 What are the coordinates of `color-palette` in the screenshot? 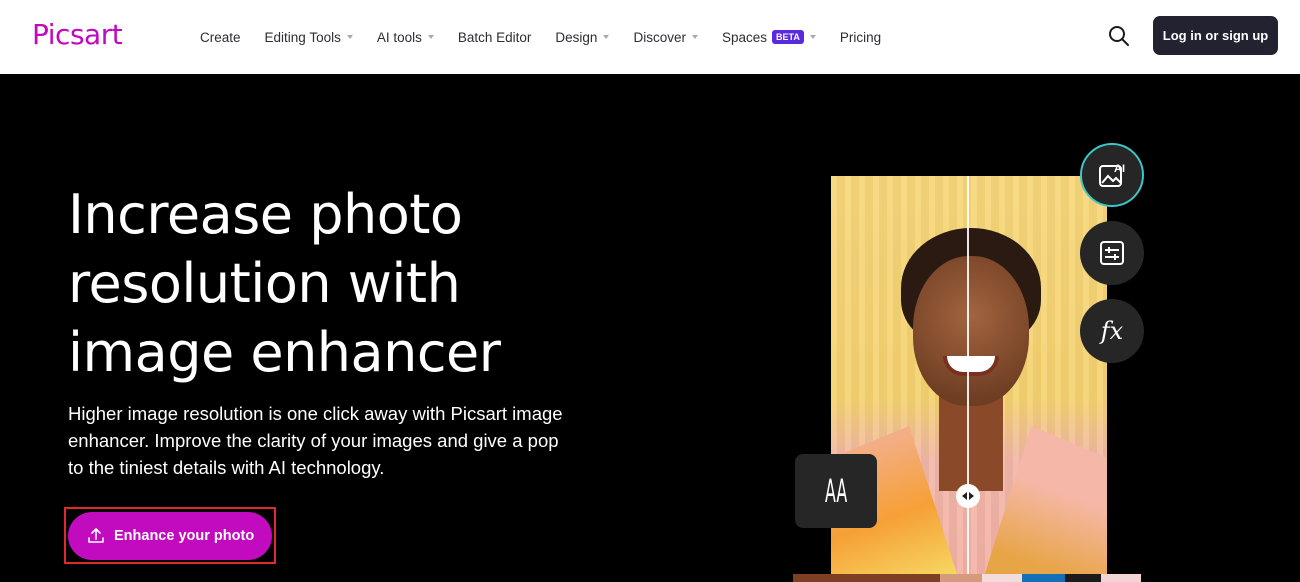 It's located at (967, 578).